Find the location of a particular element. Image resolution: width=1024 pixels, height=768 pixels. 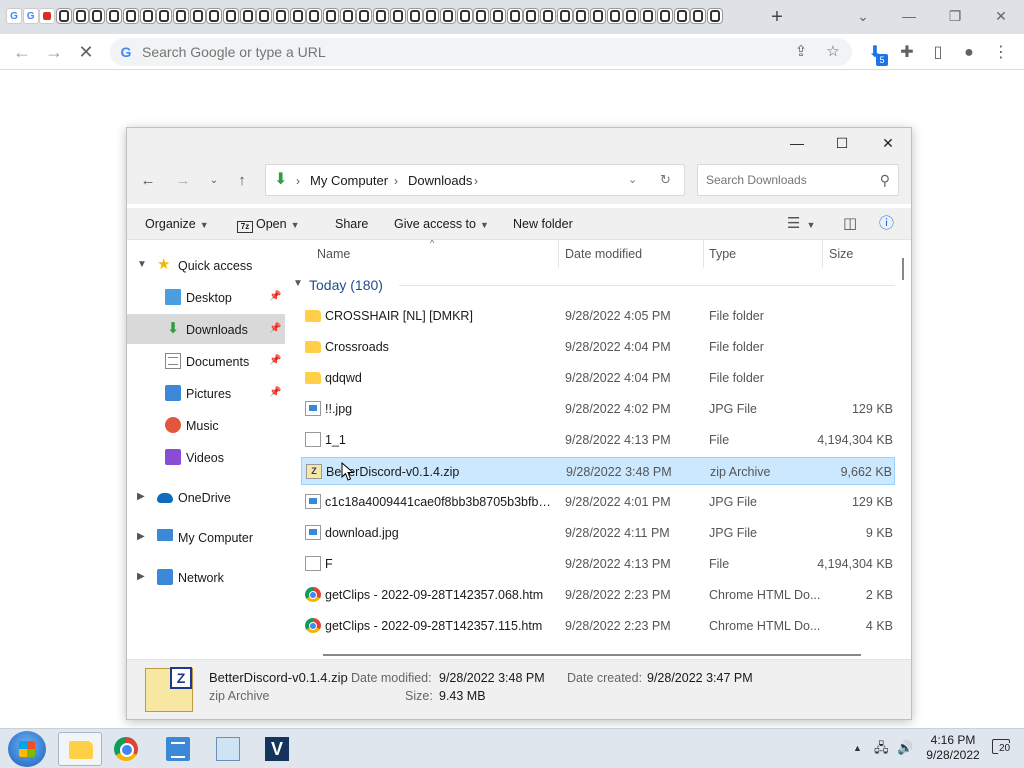

share-button: Share is located at coordinates (351, 224).